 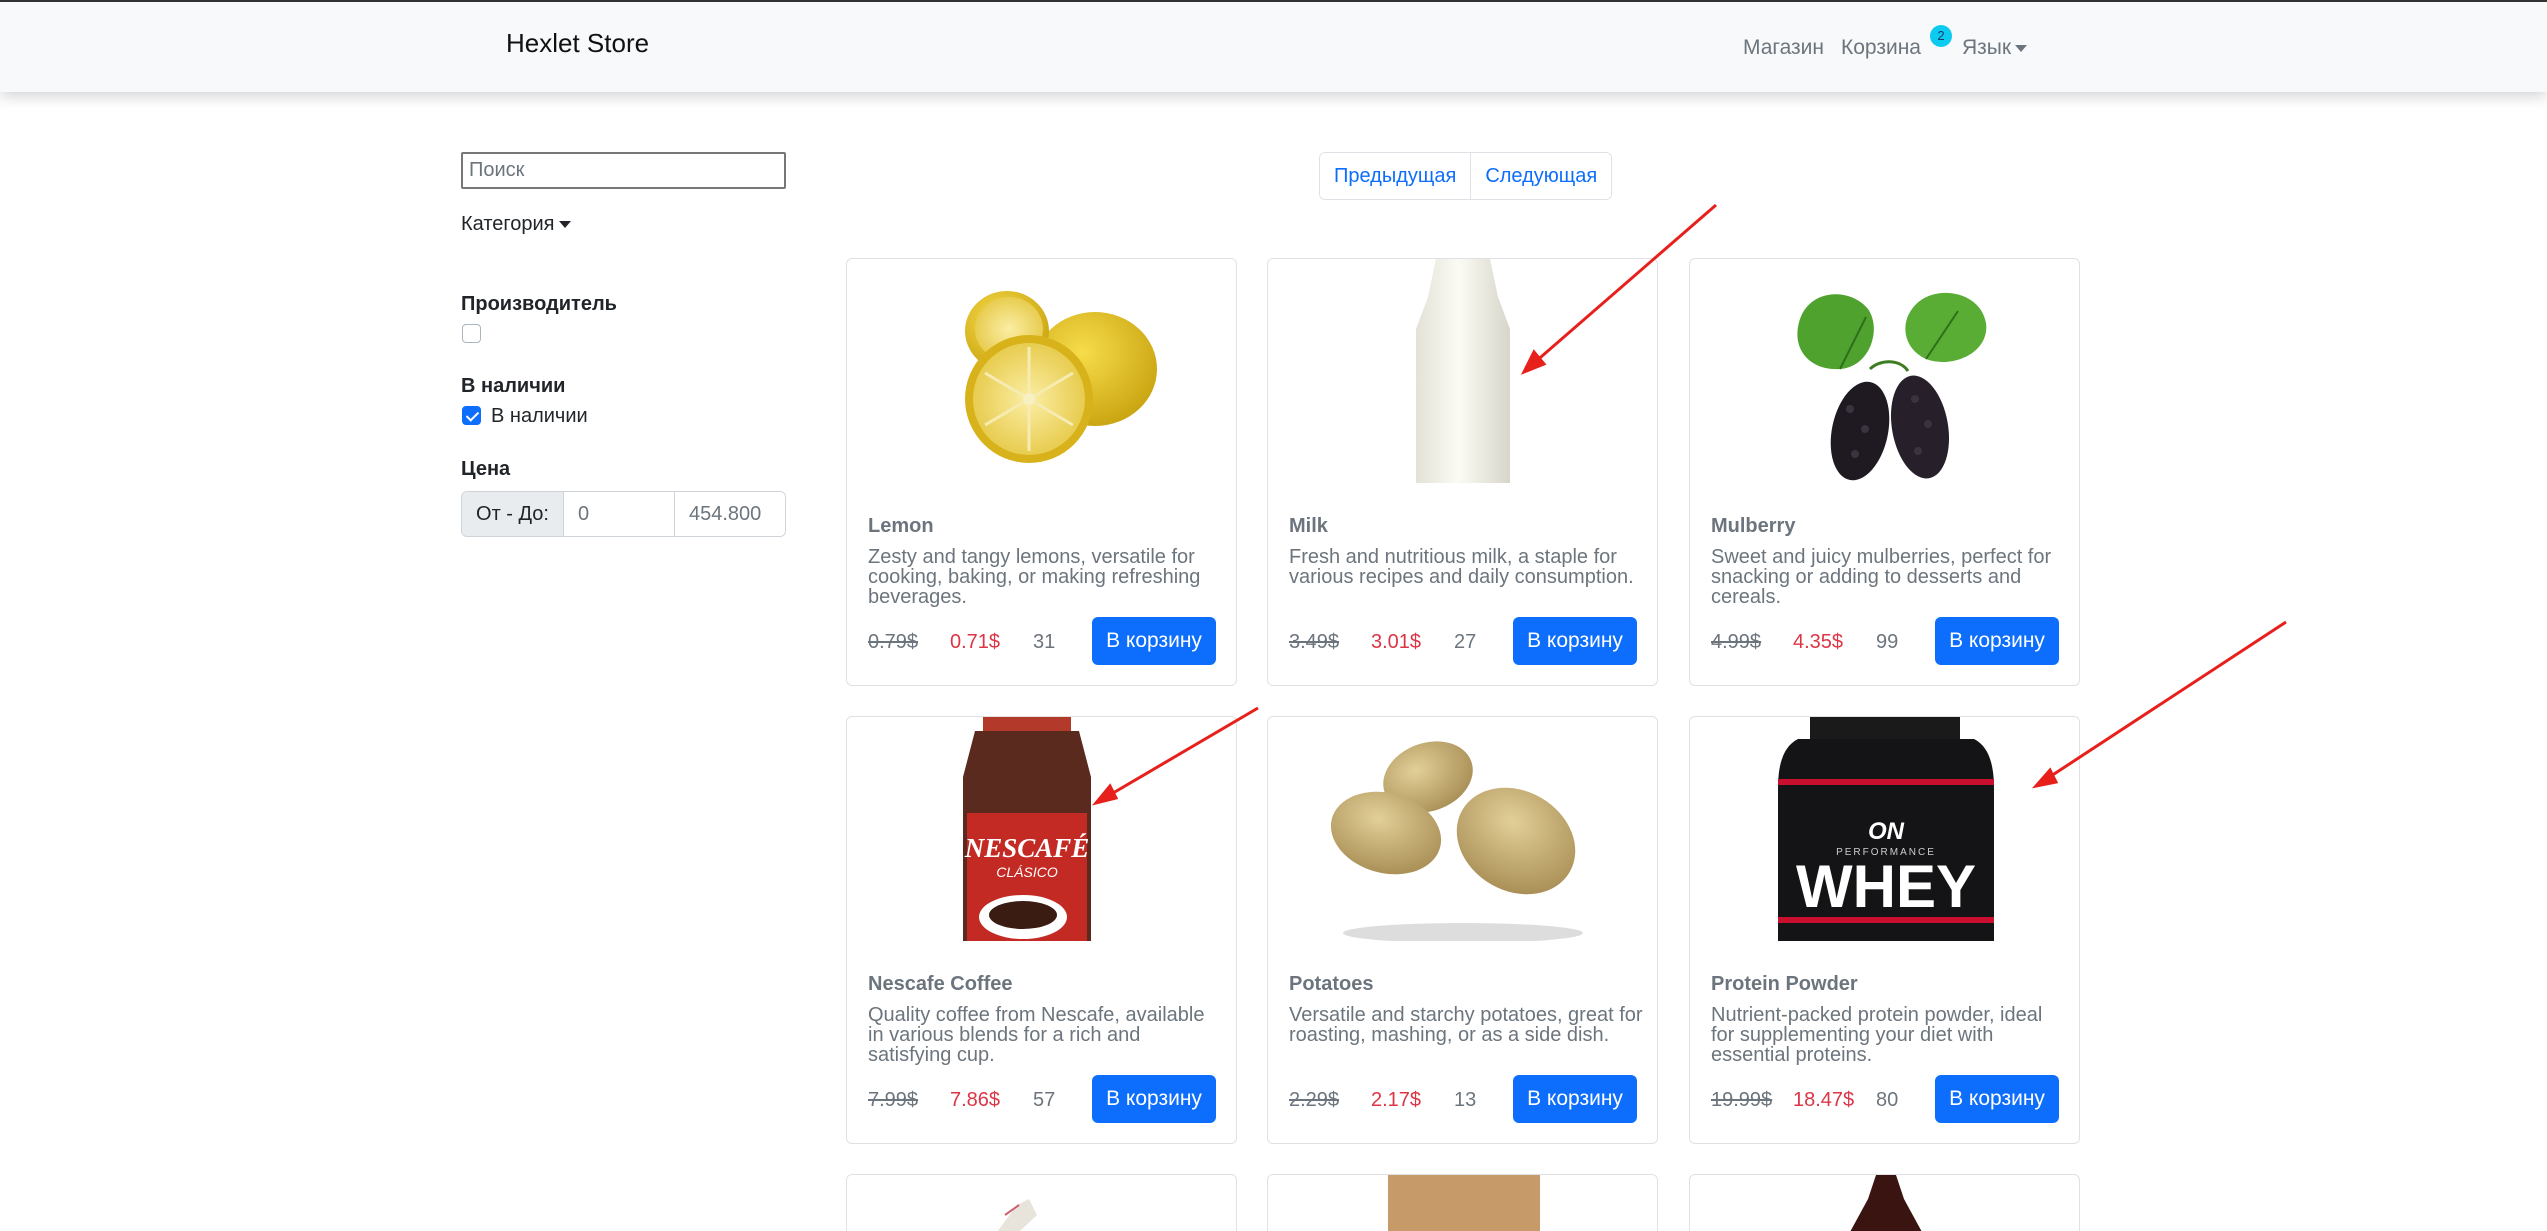 What do you see at coordinates (471, 415) in the screenshot?
I see `in-stock-checkbox` at bounding box center [471, 415].